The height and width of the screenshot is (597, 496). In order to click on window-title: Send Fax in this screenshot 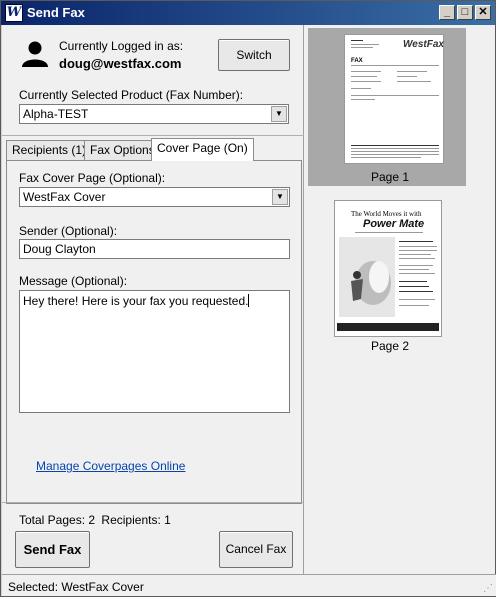, I will do `click(56, 12)`.